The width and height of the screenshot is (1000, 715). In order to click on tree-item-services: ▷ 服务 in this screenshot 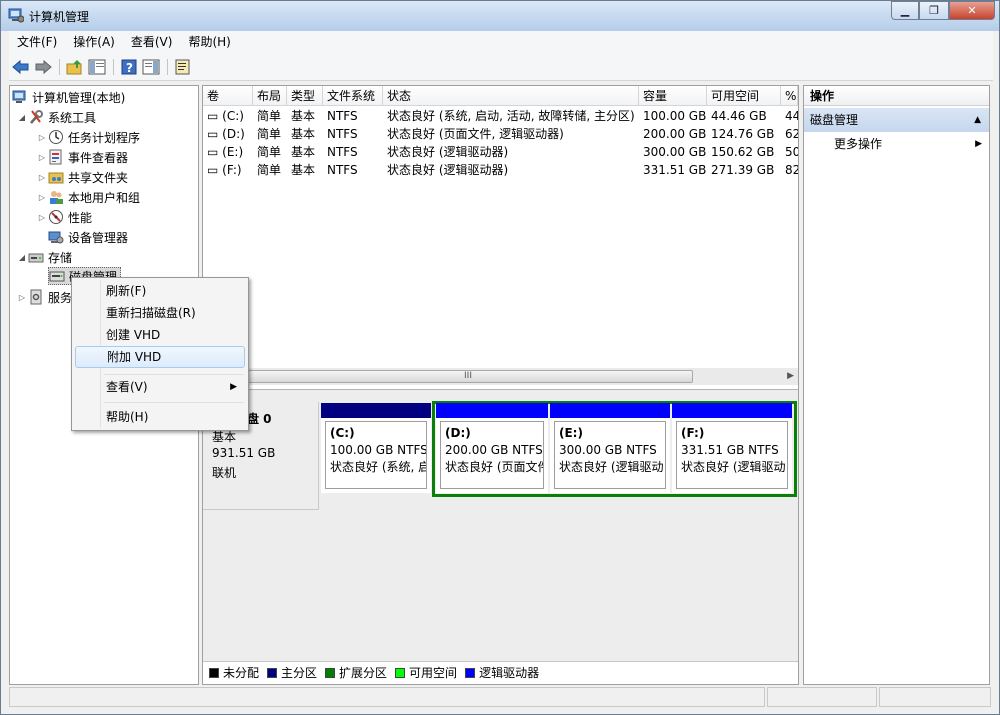, I will do `click(44, 297)`.